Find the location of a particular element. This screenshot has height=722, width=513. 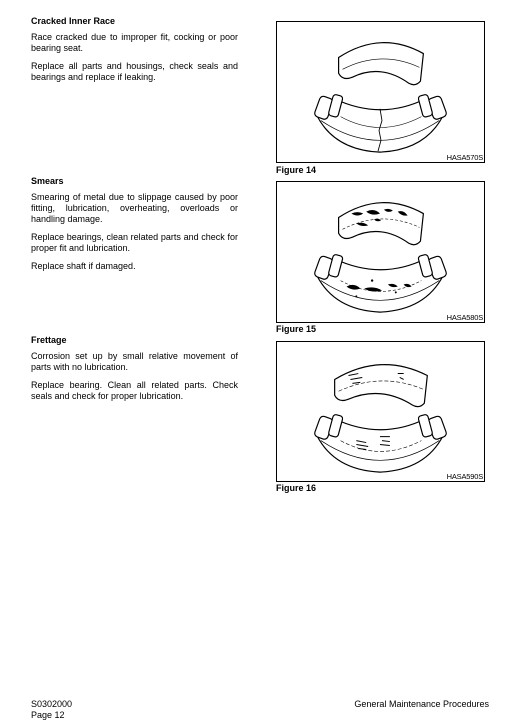

footer-left: S0302000 Page 12 is located at coordinates (51, 710).